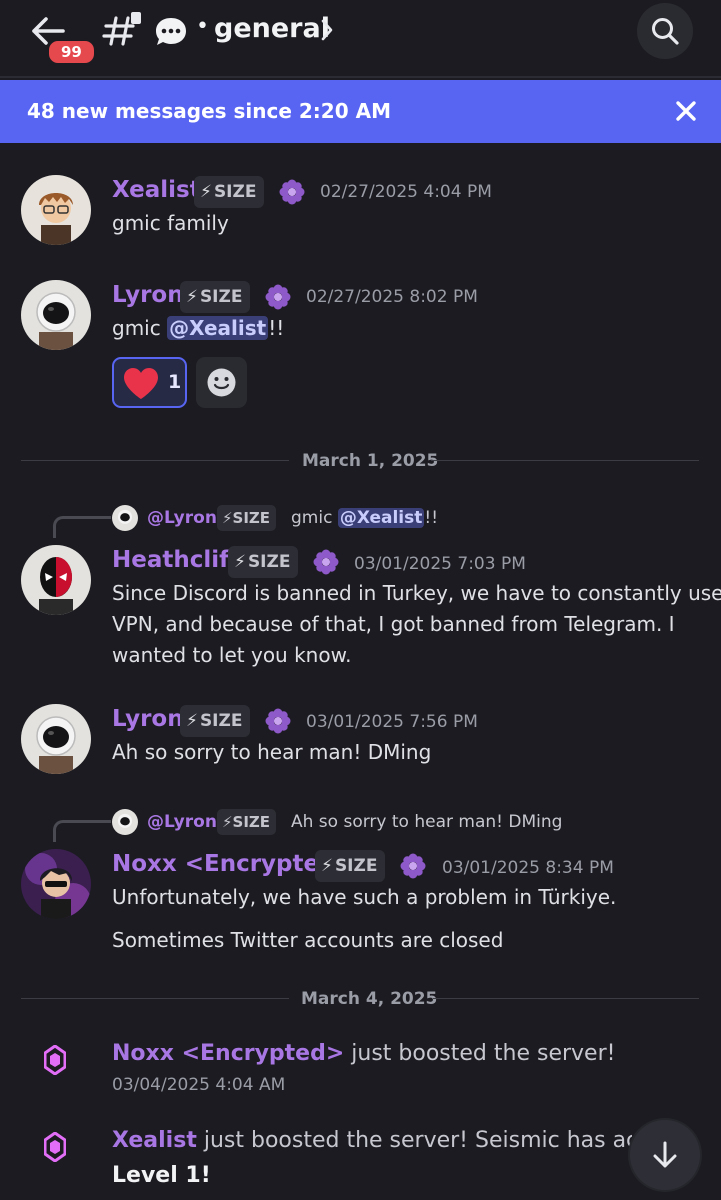  What do you see at coordinates (369, 999) in the screenshot?
I see `date-divider: March 4, 2025` at bounding box center [369, 999].